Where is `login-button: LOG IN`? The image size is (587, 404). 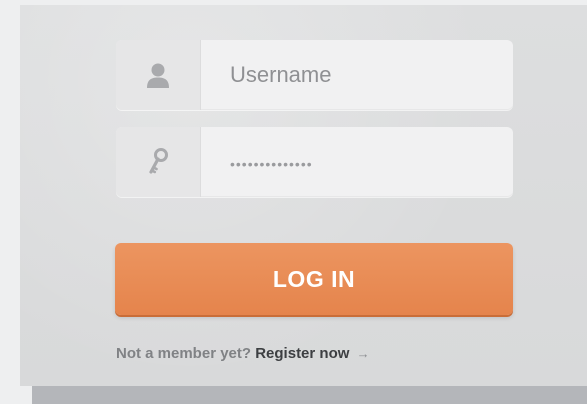 login-button: LOG IN is located at coordinates (314, 279).